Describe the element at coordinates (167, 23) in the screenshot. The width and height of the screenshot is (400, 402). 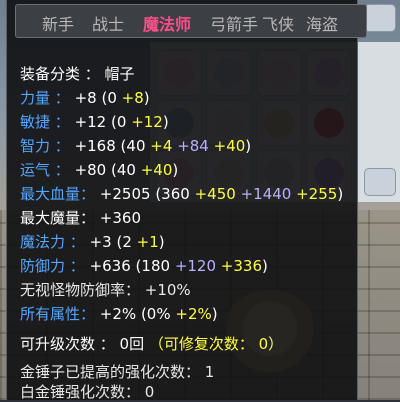
I see `tab-magician: 魔法师` at that location.